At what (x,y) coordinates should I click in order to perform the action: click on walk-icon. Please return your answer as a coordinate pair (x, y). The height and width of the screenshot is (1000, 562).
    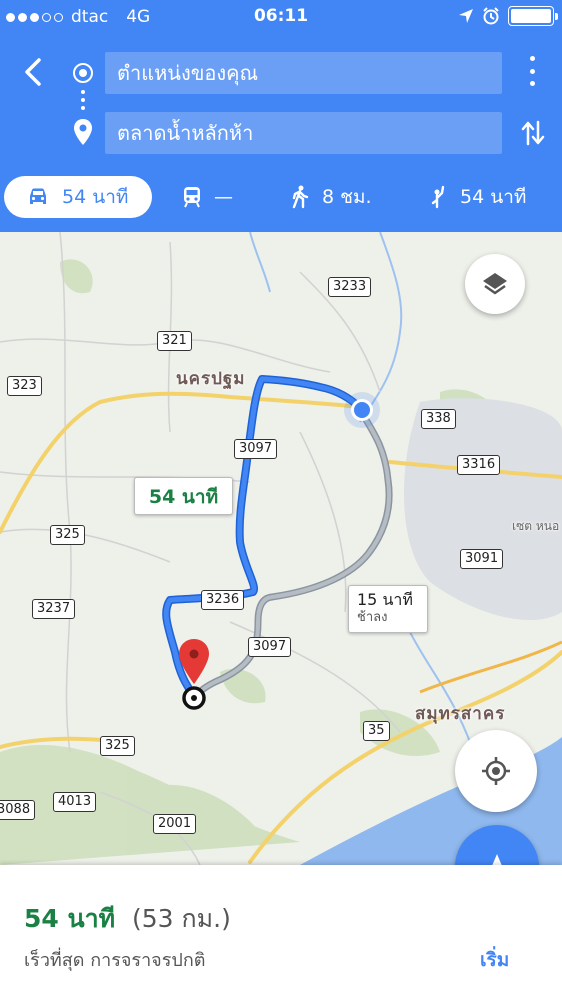
    Looking at the image, I should click on (300, 197).